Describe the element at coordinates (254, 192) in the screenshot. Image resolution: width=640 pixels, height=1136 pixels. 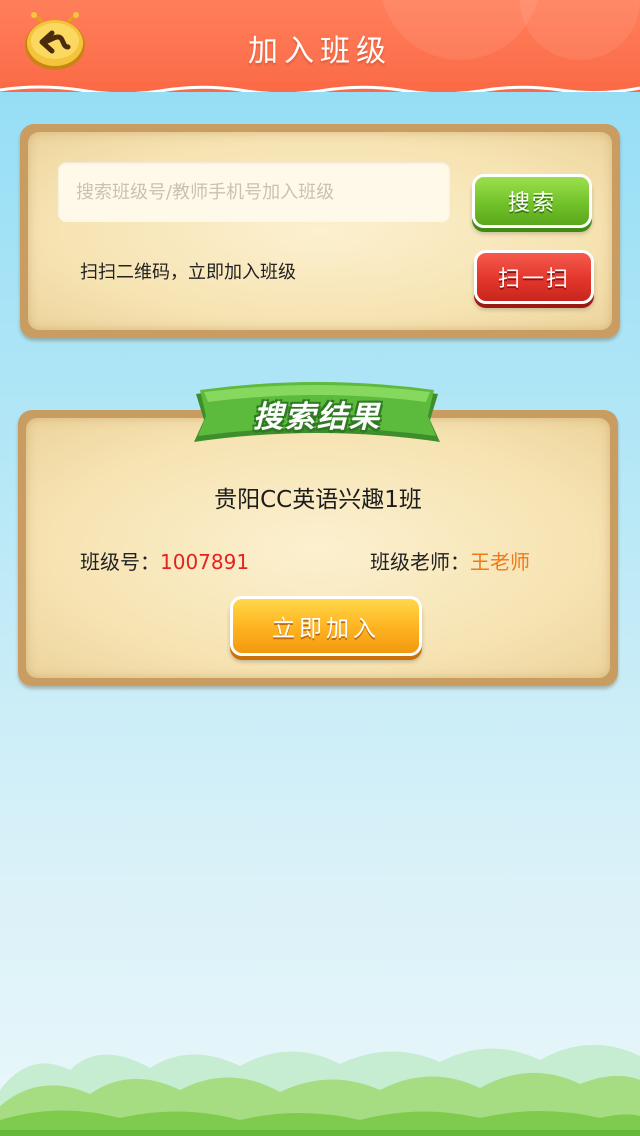
I see `search-input` at that location.